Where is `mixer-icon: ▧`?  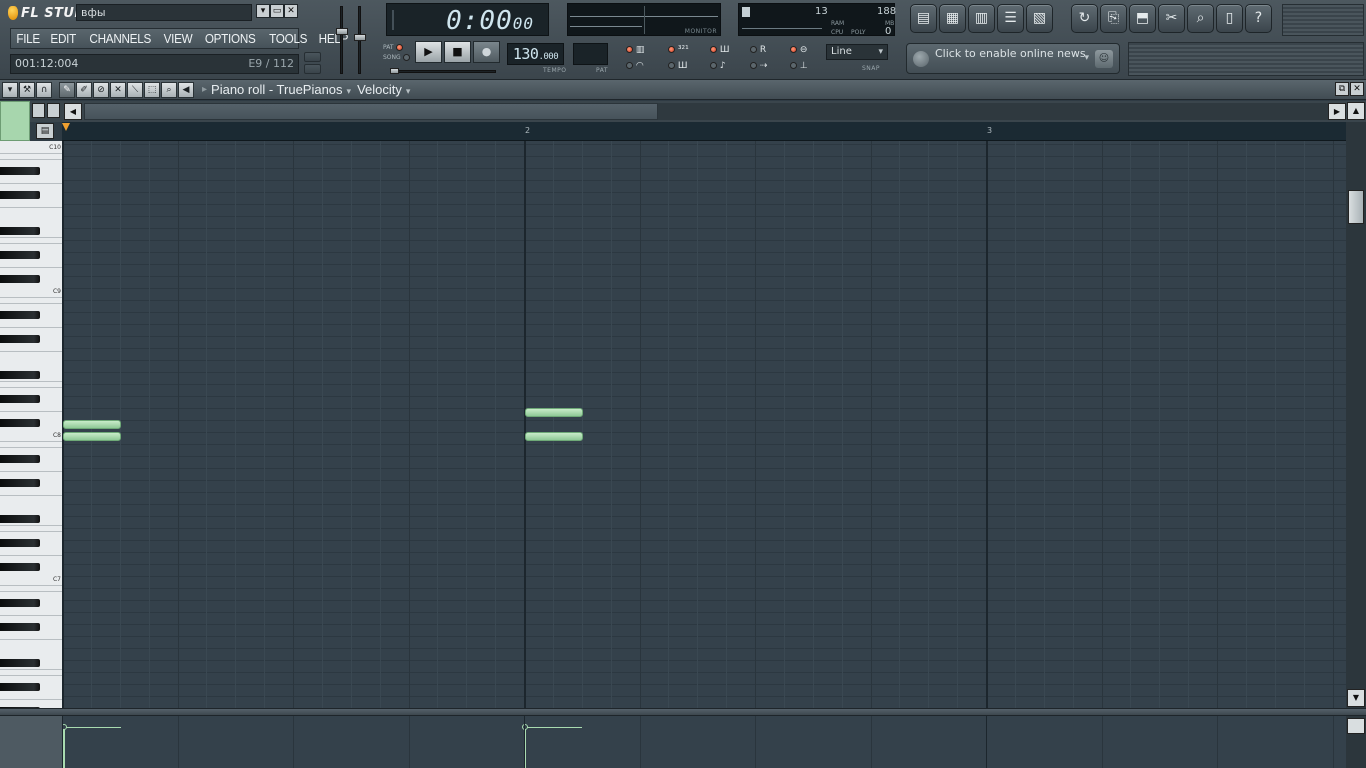 mixer-icon: ▧ is located at coordinates (1039, 18).